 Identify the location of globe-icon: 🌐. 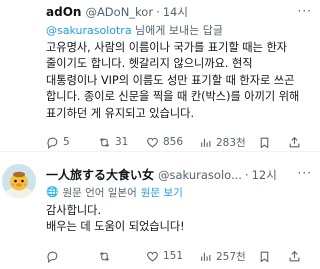
(52, 192).